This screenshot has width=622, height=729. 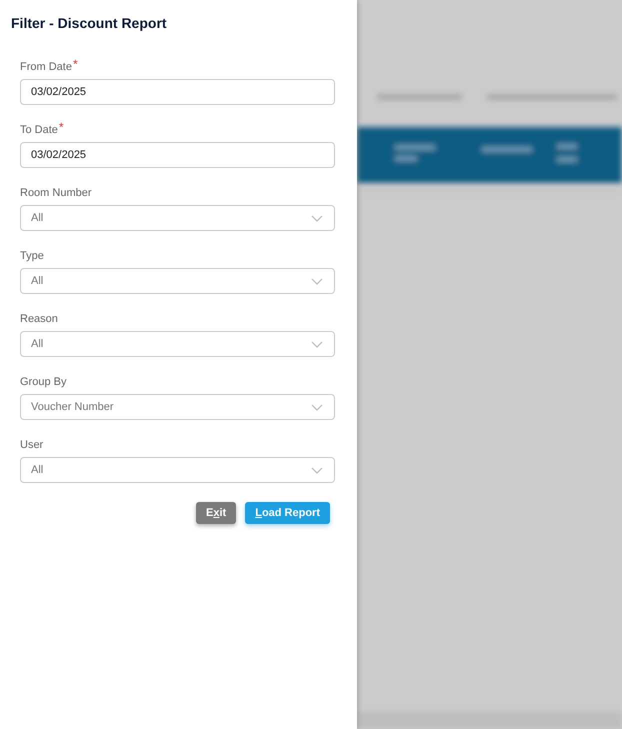 What do you see at coordinates (43, 382) in the screenshot?
I see `field-label: Group By` at bounding box center [43, 382].